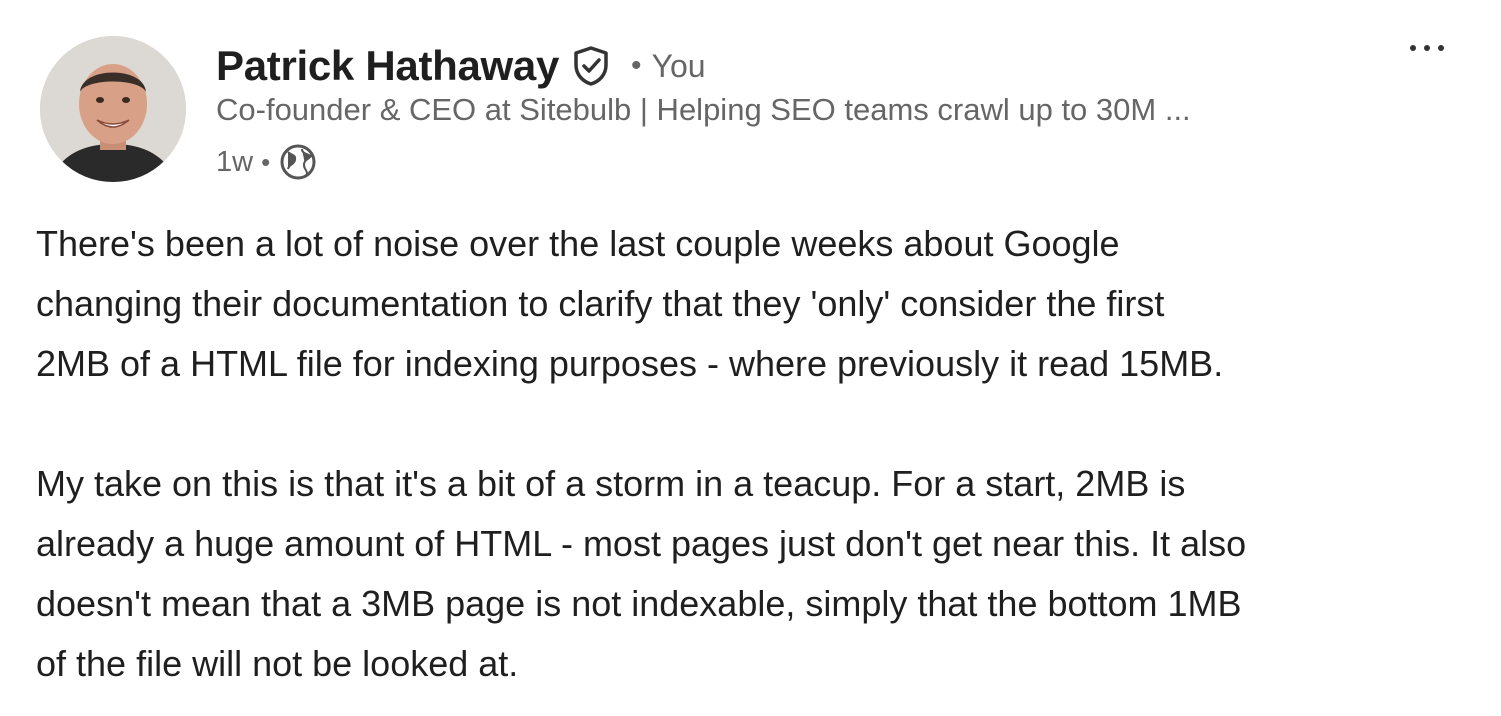 This screenshot has width=1501, height=716. I want to click on verified-shield-icon, so click(591, 66).